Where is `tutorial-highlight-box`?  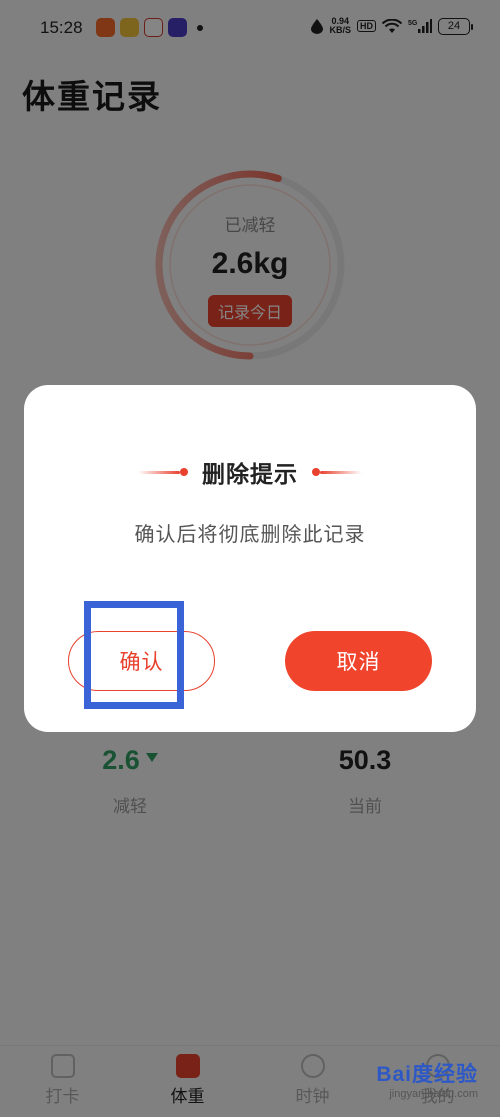 tutorial-highlight-box is located at coordinates (134, 655).